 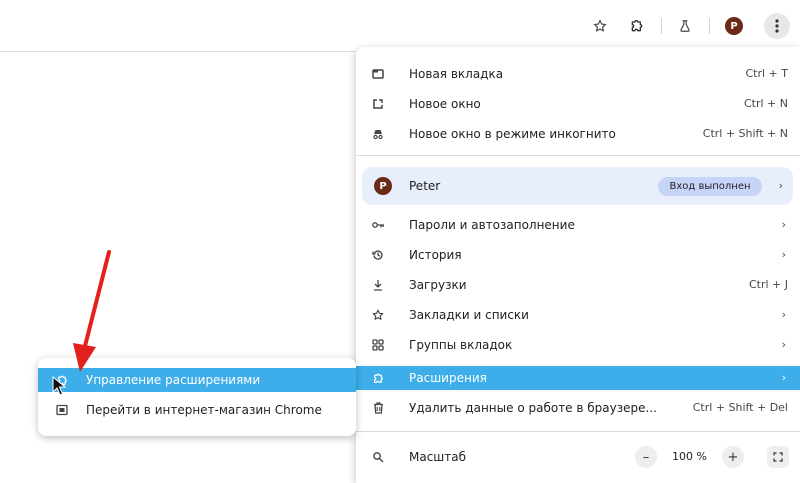 What do you see at coordinates (96, 301) in the screenshot?
I see `annotation-arrow-shaft` at bounding box center [96, 301].